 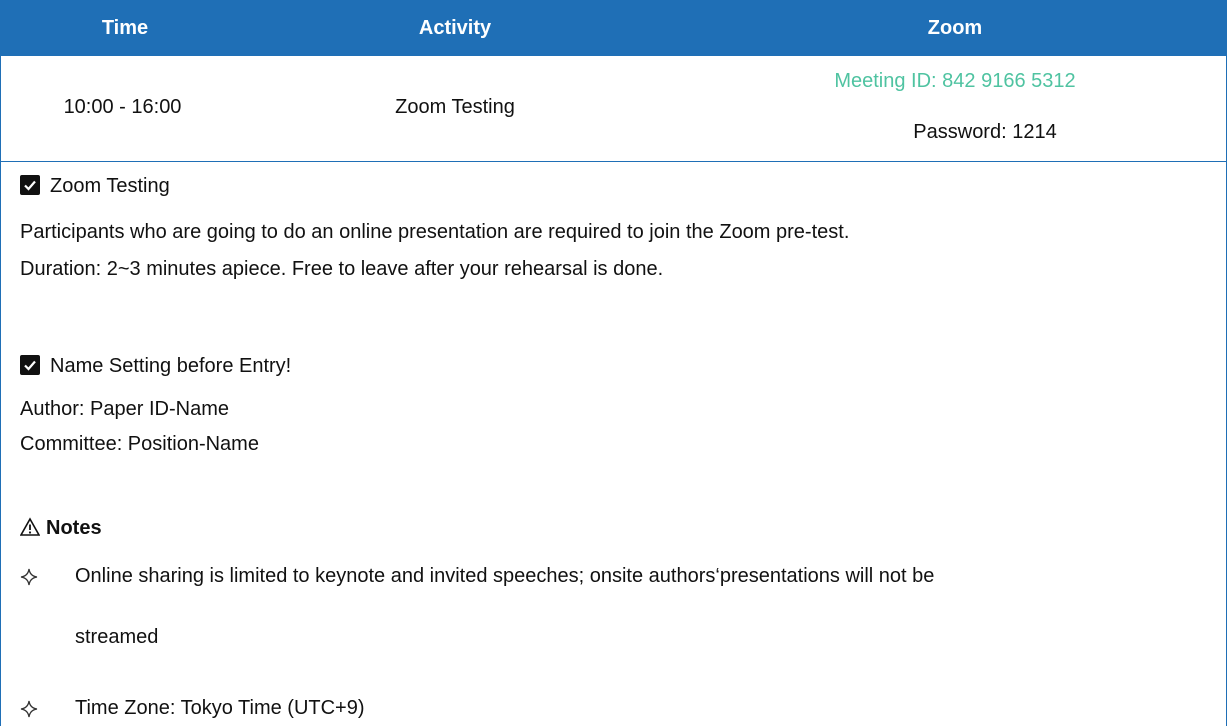 What do you see at coordinates (122, 107) in the screenshot?
I see `row-time: 10:00 - 16:00` at bounding box center [122, 107].